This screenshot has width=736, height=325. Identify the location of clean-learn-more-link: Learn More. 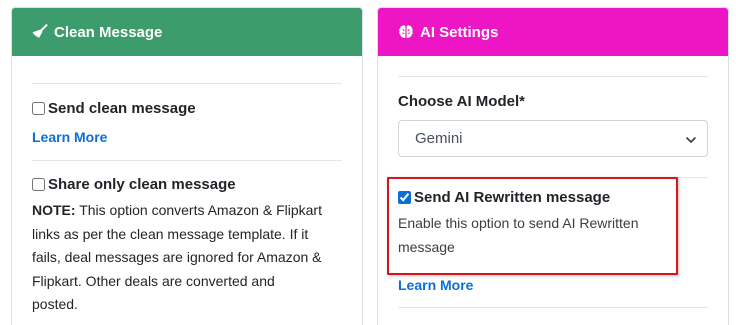
(69, 137).